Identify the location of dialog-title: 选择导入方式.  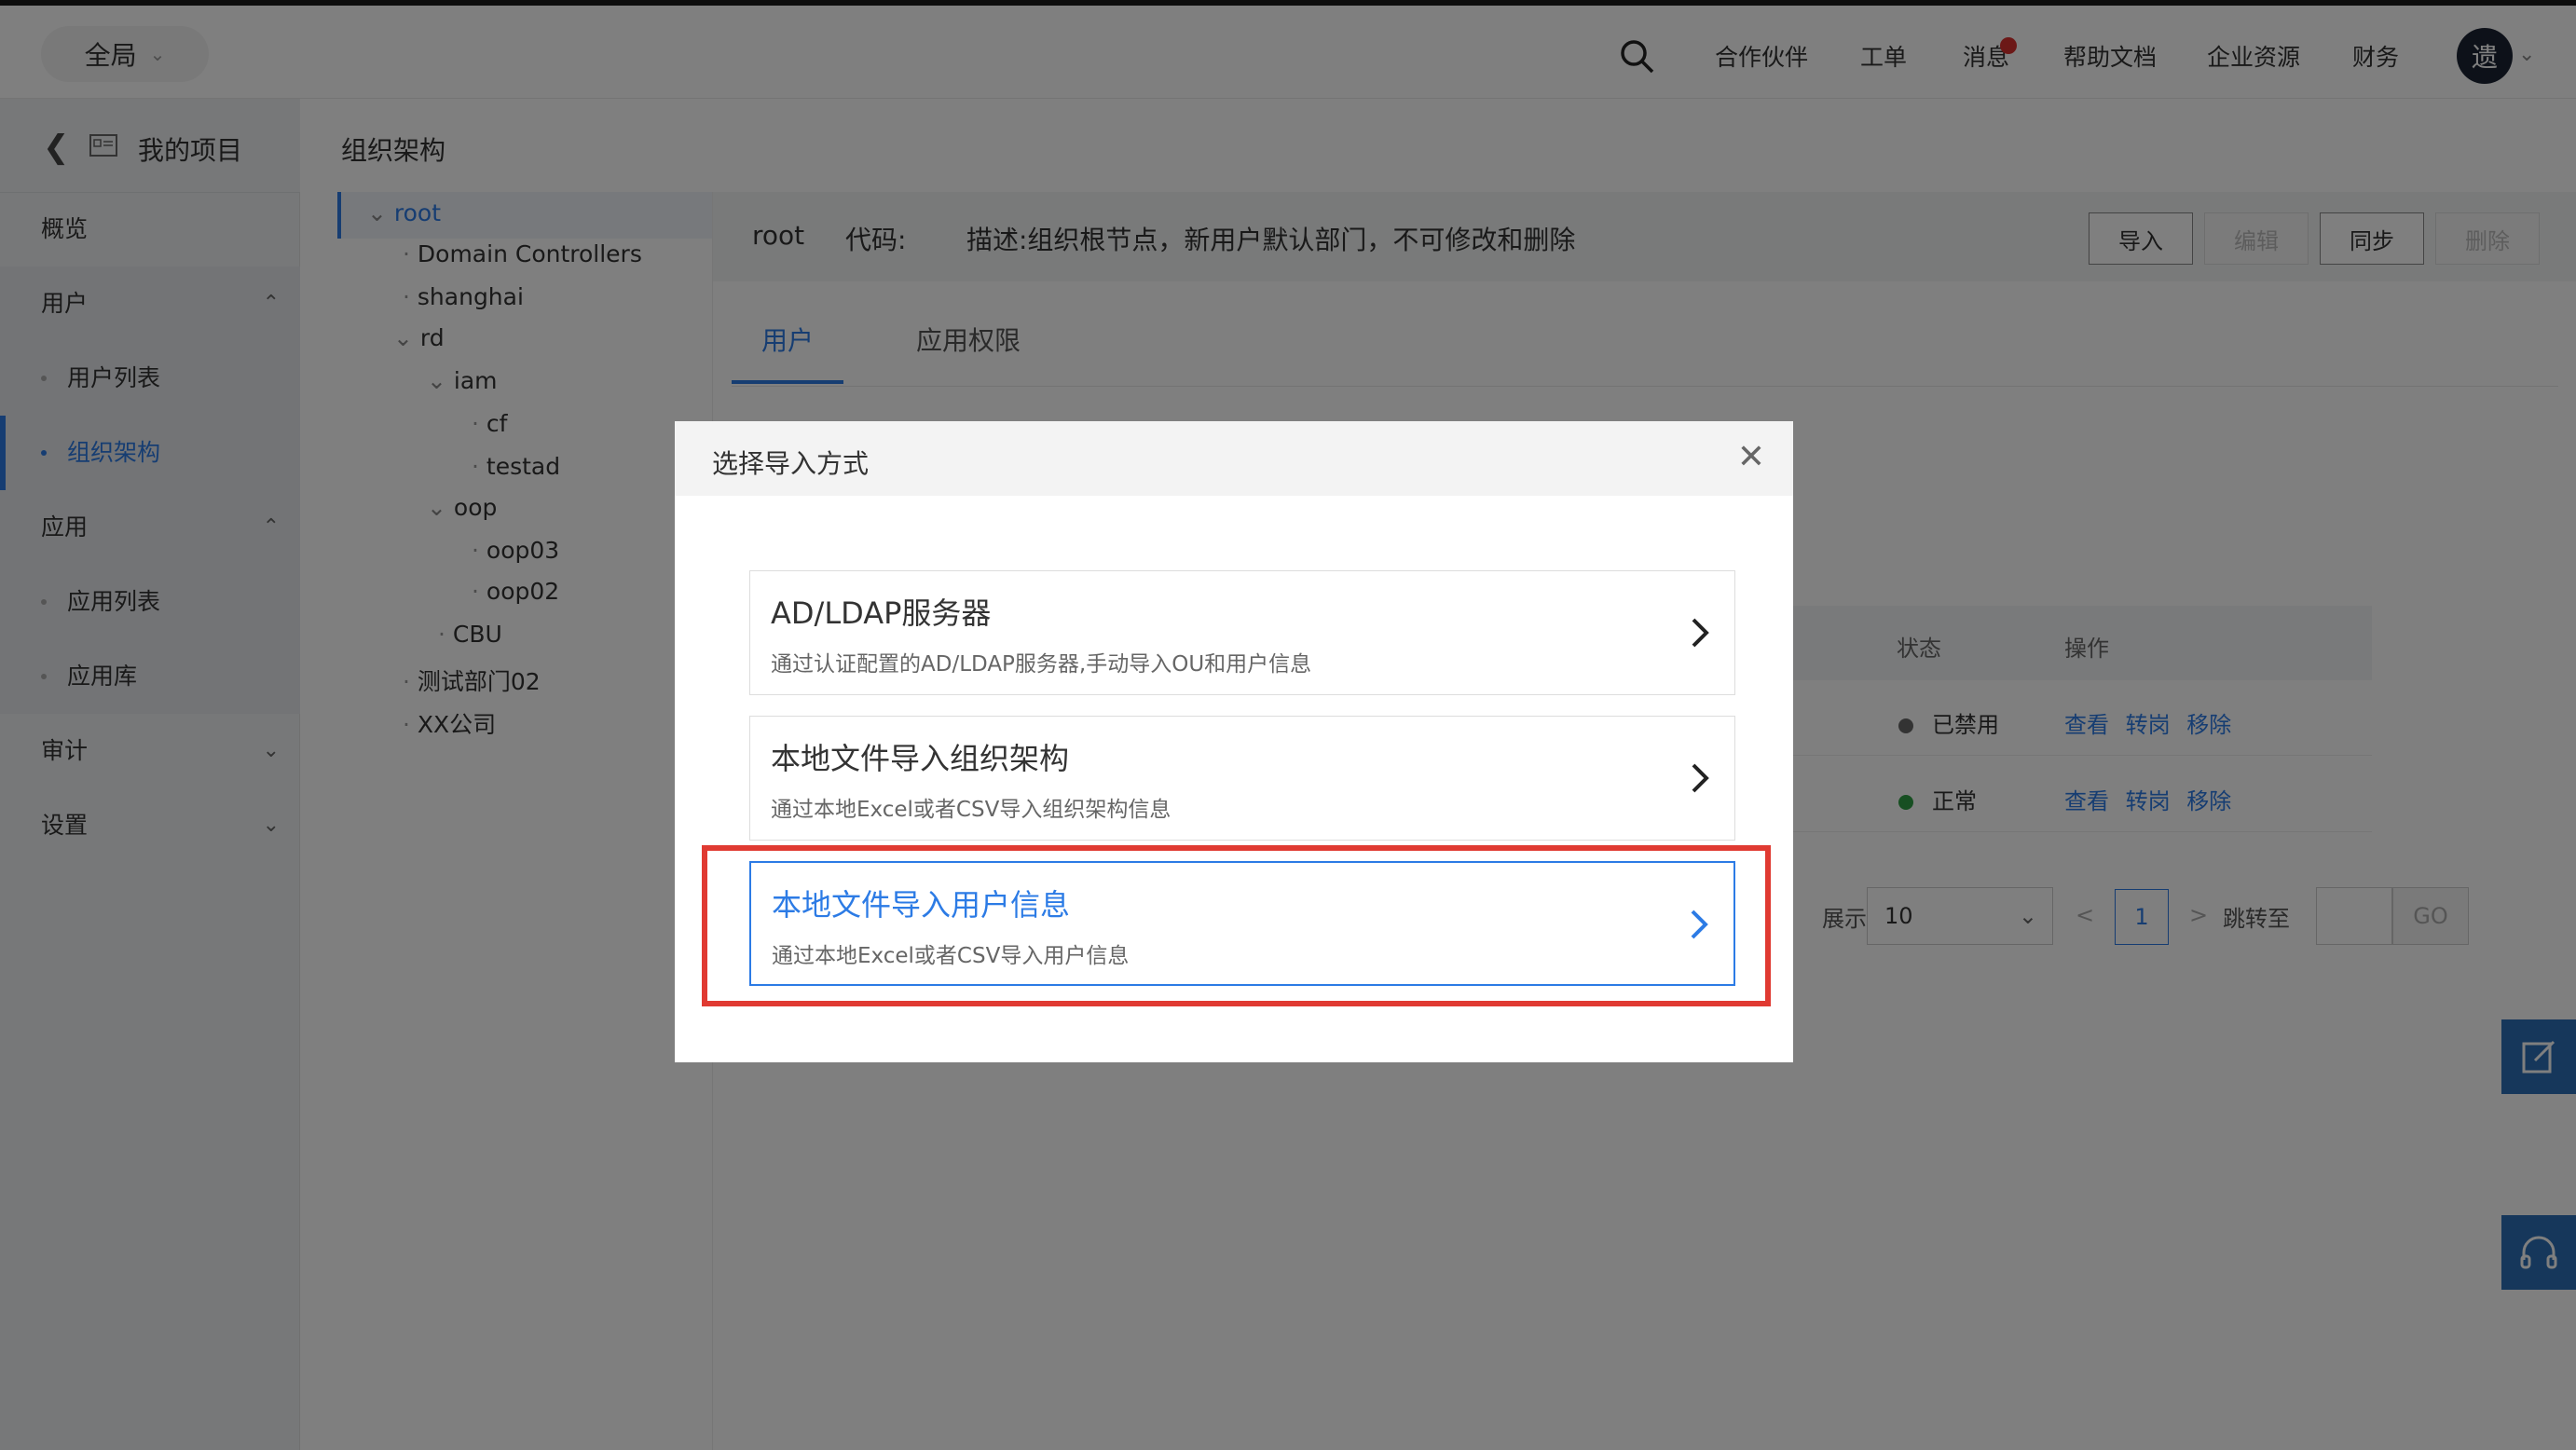
(791, 464).